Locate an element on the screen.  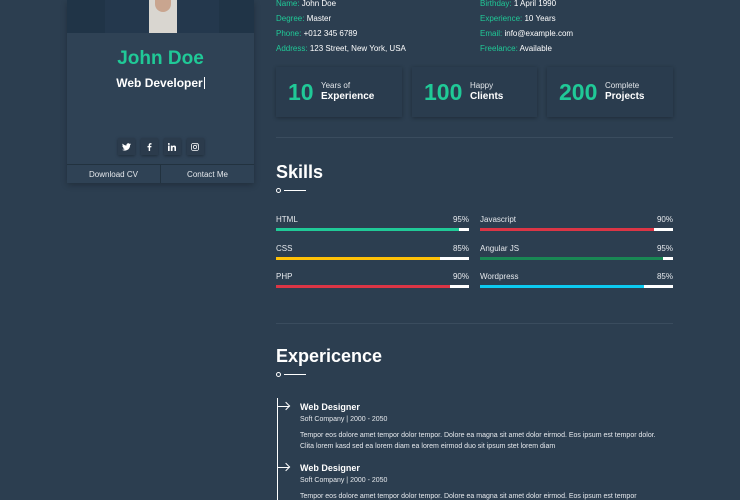
info-address: Address: 123 Street, New York, USA is located at coordinates (341, 48).